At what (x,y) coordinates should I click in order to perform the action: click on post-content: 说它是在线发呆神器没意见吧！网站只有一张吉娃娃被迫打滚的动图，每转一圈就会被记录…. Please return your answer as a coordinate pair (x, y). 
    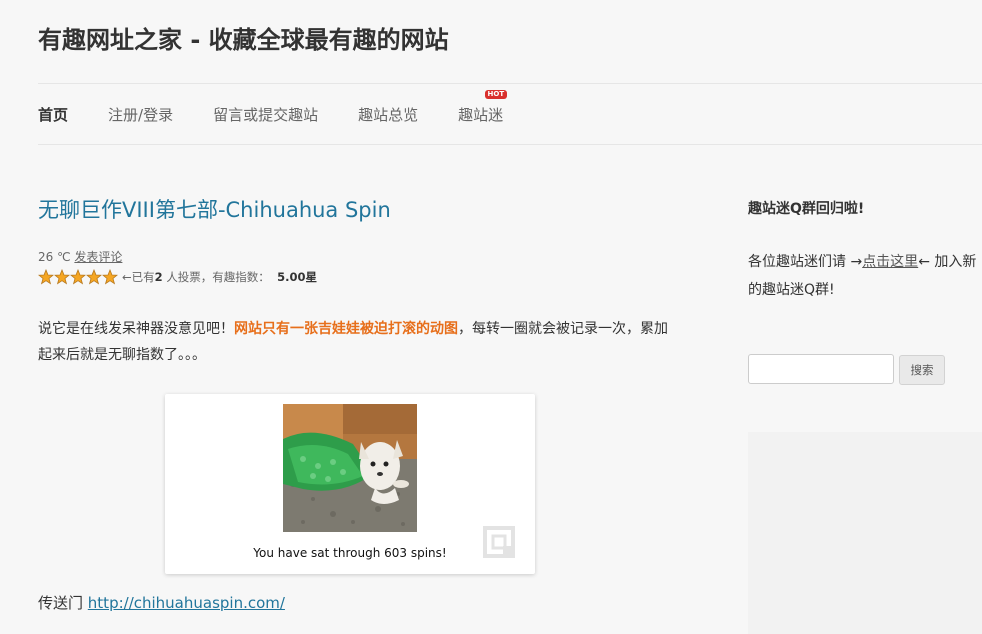
    Looking at the image, I should click on (358, 342).